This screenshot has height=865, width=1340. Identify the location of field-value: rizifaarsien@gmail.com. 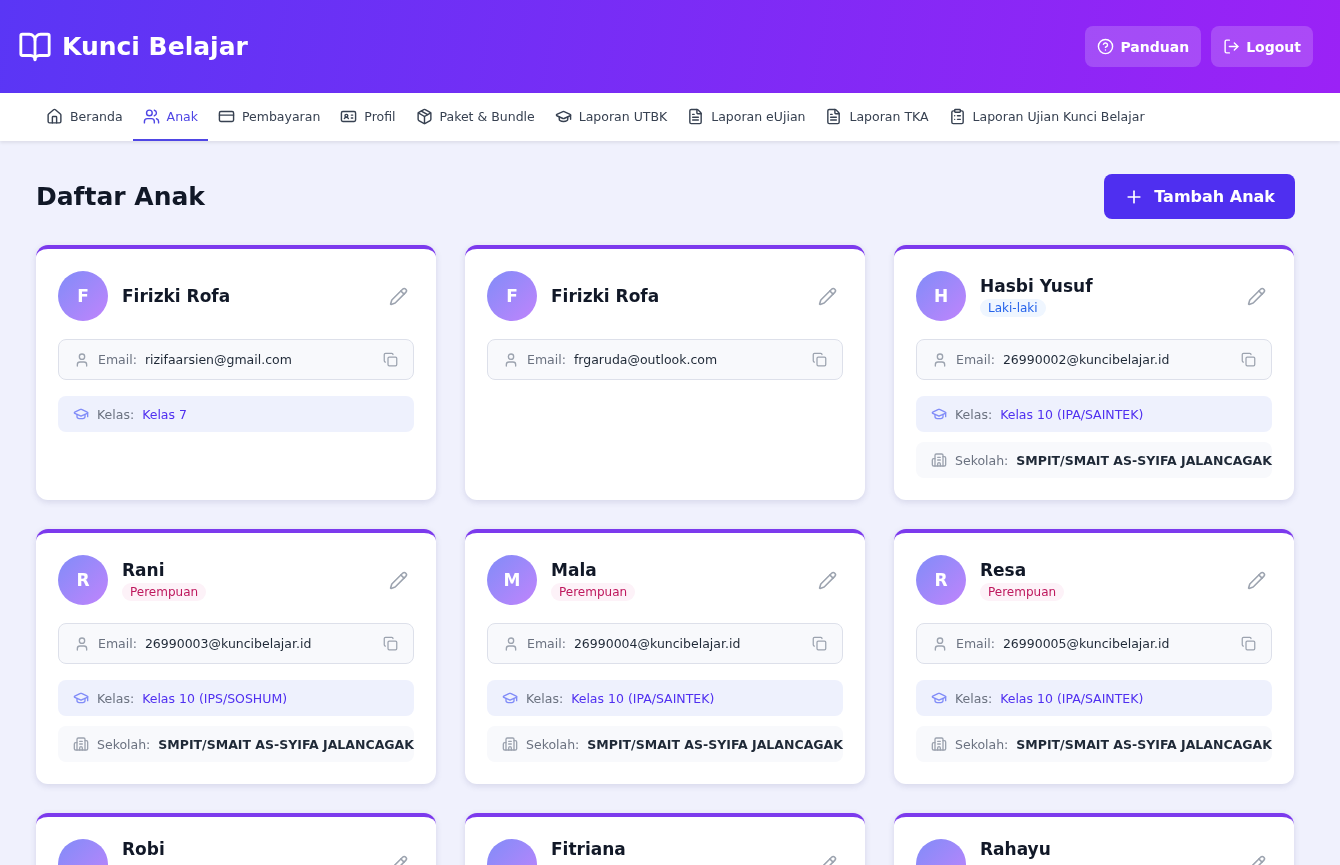
(218, 359).